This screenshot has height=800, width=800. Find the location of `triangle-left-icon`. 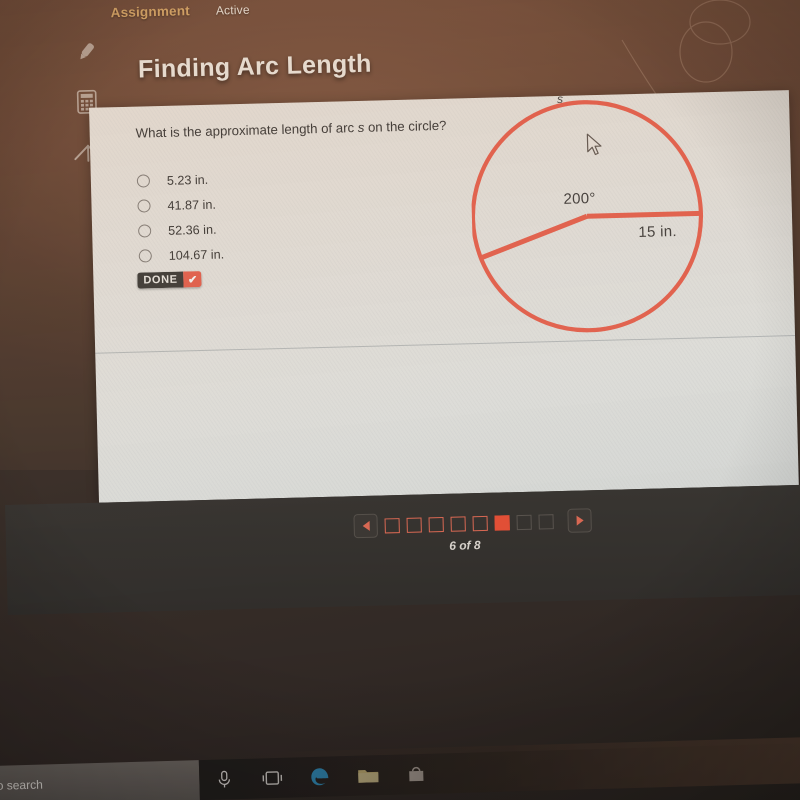

triangle-left-icon is located at coordinates (366, 526).